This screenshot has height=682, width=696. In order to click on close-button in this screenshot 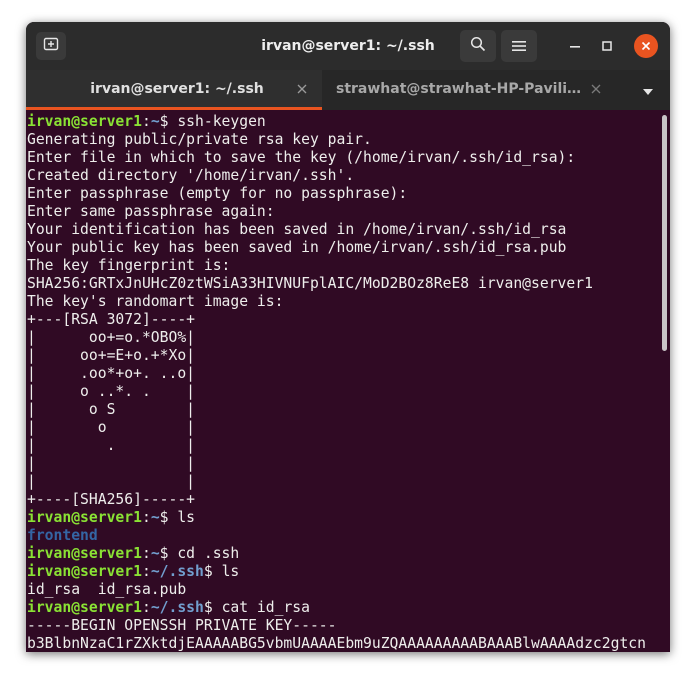, I will do `click(646, 46)`.